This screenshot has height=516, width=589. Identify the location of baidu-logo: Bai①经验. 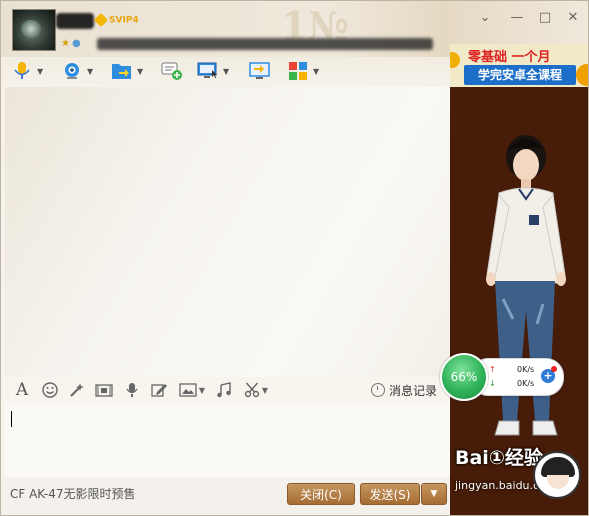
(499, 458).